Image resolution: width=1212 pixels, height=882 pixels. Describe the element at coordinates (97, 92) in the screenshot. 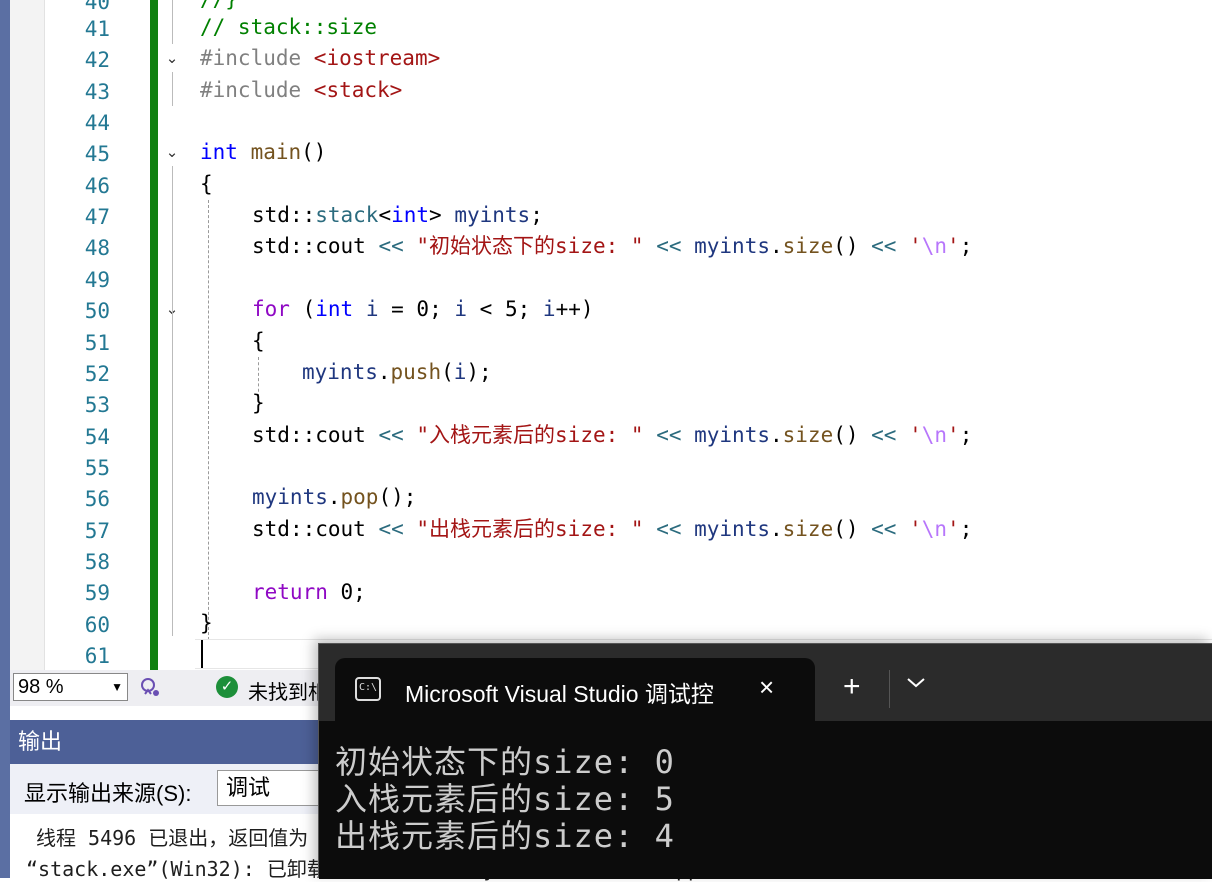

I see `line-number: 43` at that location.